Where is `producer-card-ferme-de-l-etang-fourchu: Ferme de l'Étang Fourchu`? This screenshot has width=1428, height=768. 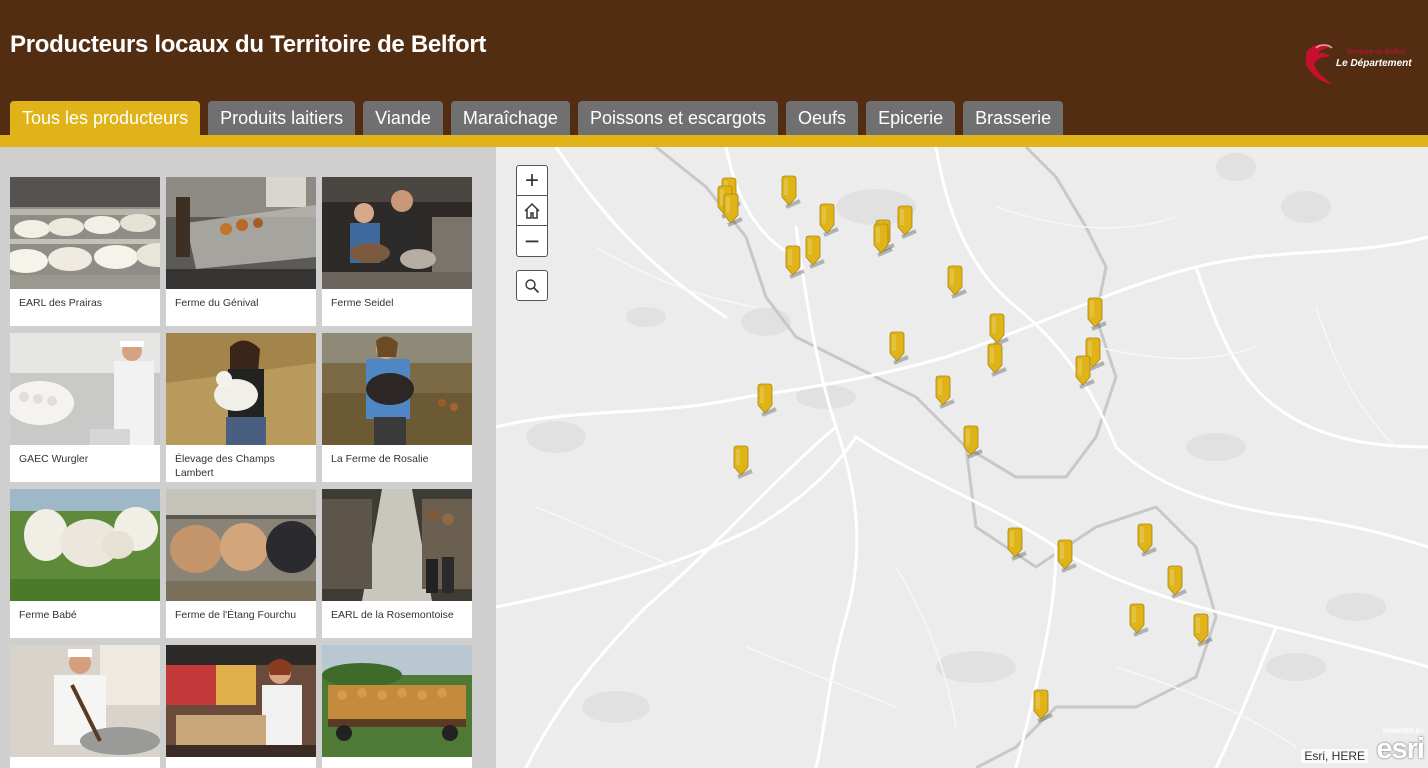 producer-card-ferme-de-l-etang-fourchu: Ferme de l'Étang Fourchu is located at coordinates (241, 563).